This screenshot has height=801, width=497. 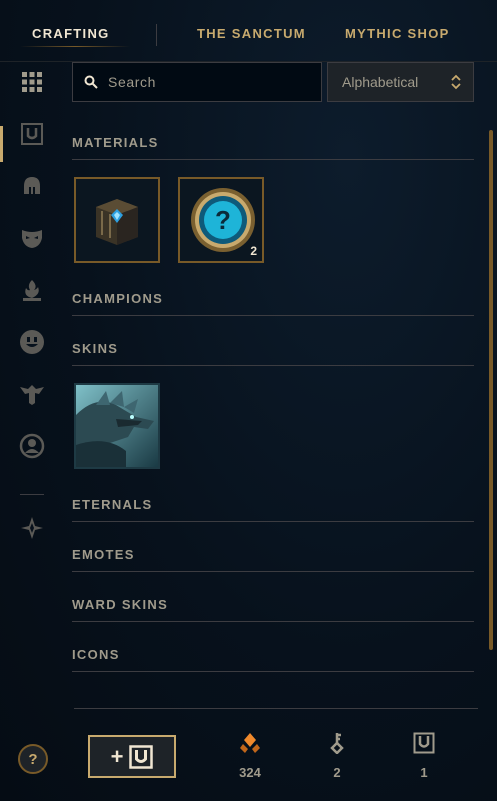 I want to click on section-icons-label: ICONS, so click(x=96, y=654).